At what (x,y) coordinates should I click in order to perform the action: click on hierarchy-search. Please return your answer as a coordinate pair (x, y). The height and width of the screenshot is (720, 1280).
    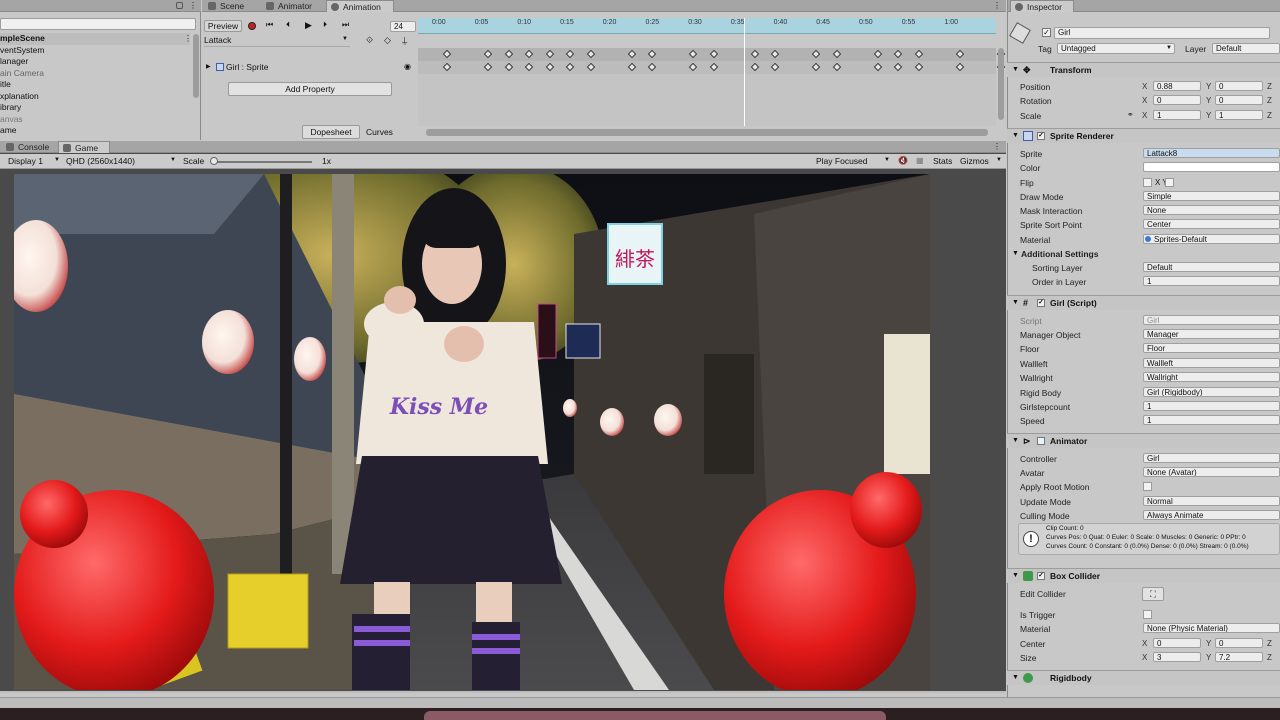
    Looking at the image, I should click on (98, 24).